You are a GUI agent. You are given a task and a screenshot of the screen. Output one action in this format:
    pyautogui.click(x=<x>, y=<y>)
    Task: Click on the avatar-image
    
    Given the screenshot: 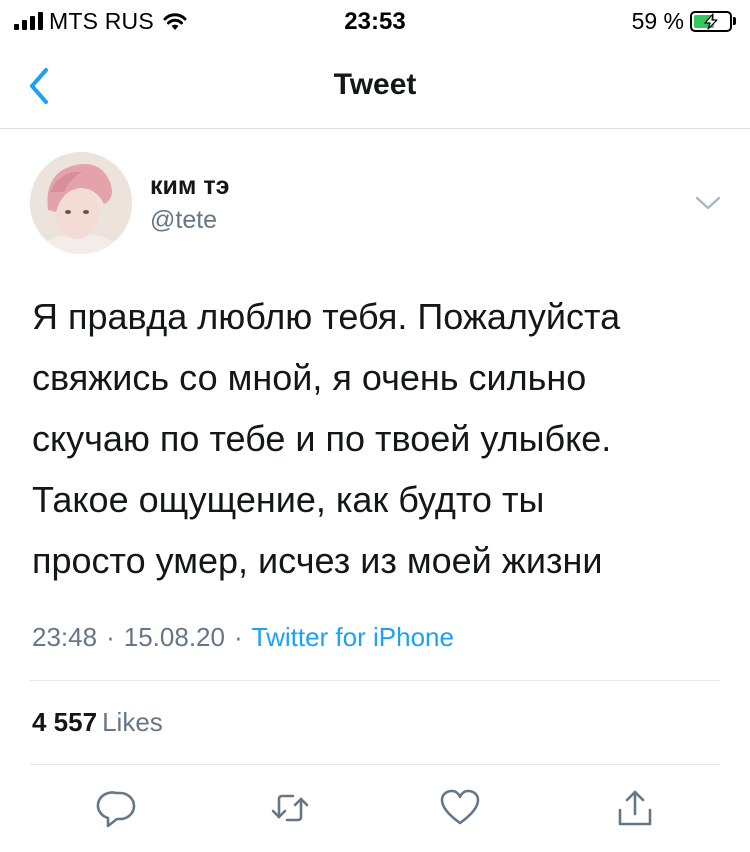 What is the action you would take?
    pyautogui.click(x=81, y=203)
    